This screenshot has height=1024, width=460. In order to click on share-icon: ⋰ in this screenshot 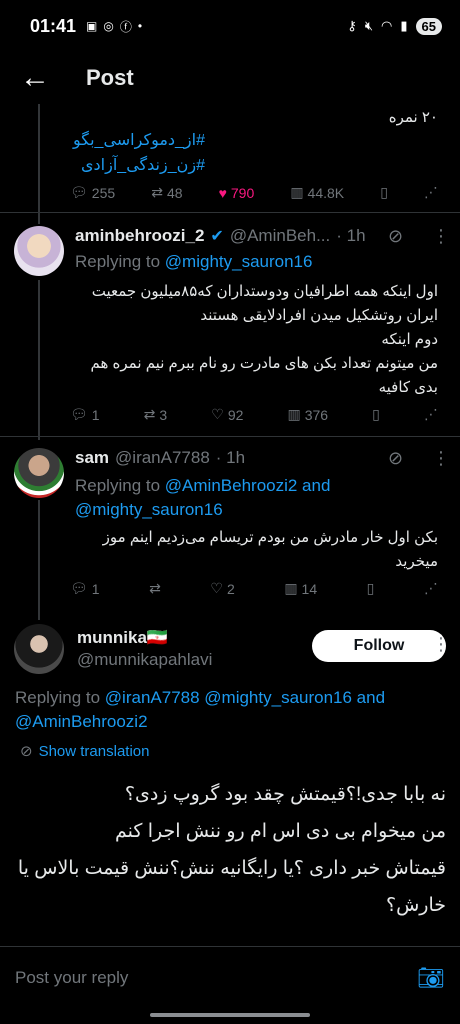, I will do `click(430, 588)`.